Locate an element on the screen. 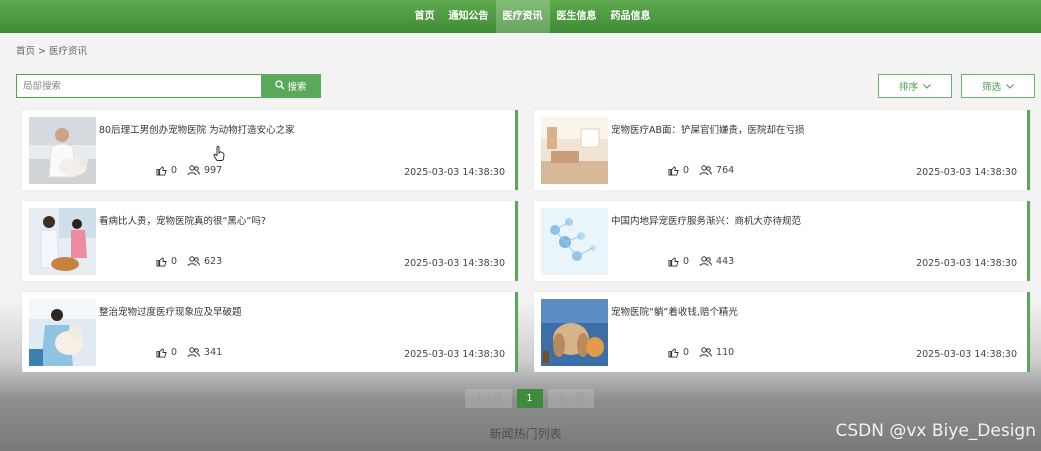 This screenshot has width=1041, height=451. article-stats: 0 341 is located at coordinates (194, 352).